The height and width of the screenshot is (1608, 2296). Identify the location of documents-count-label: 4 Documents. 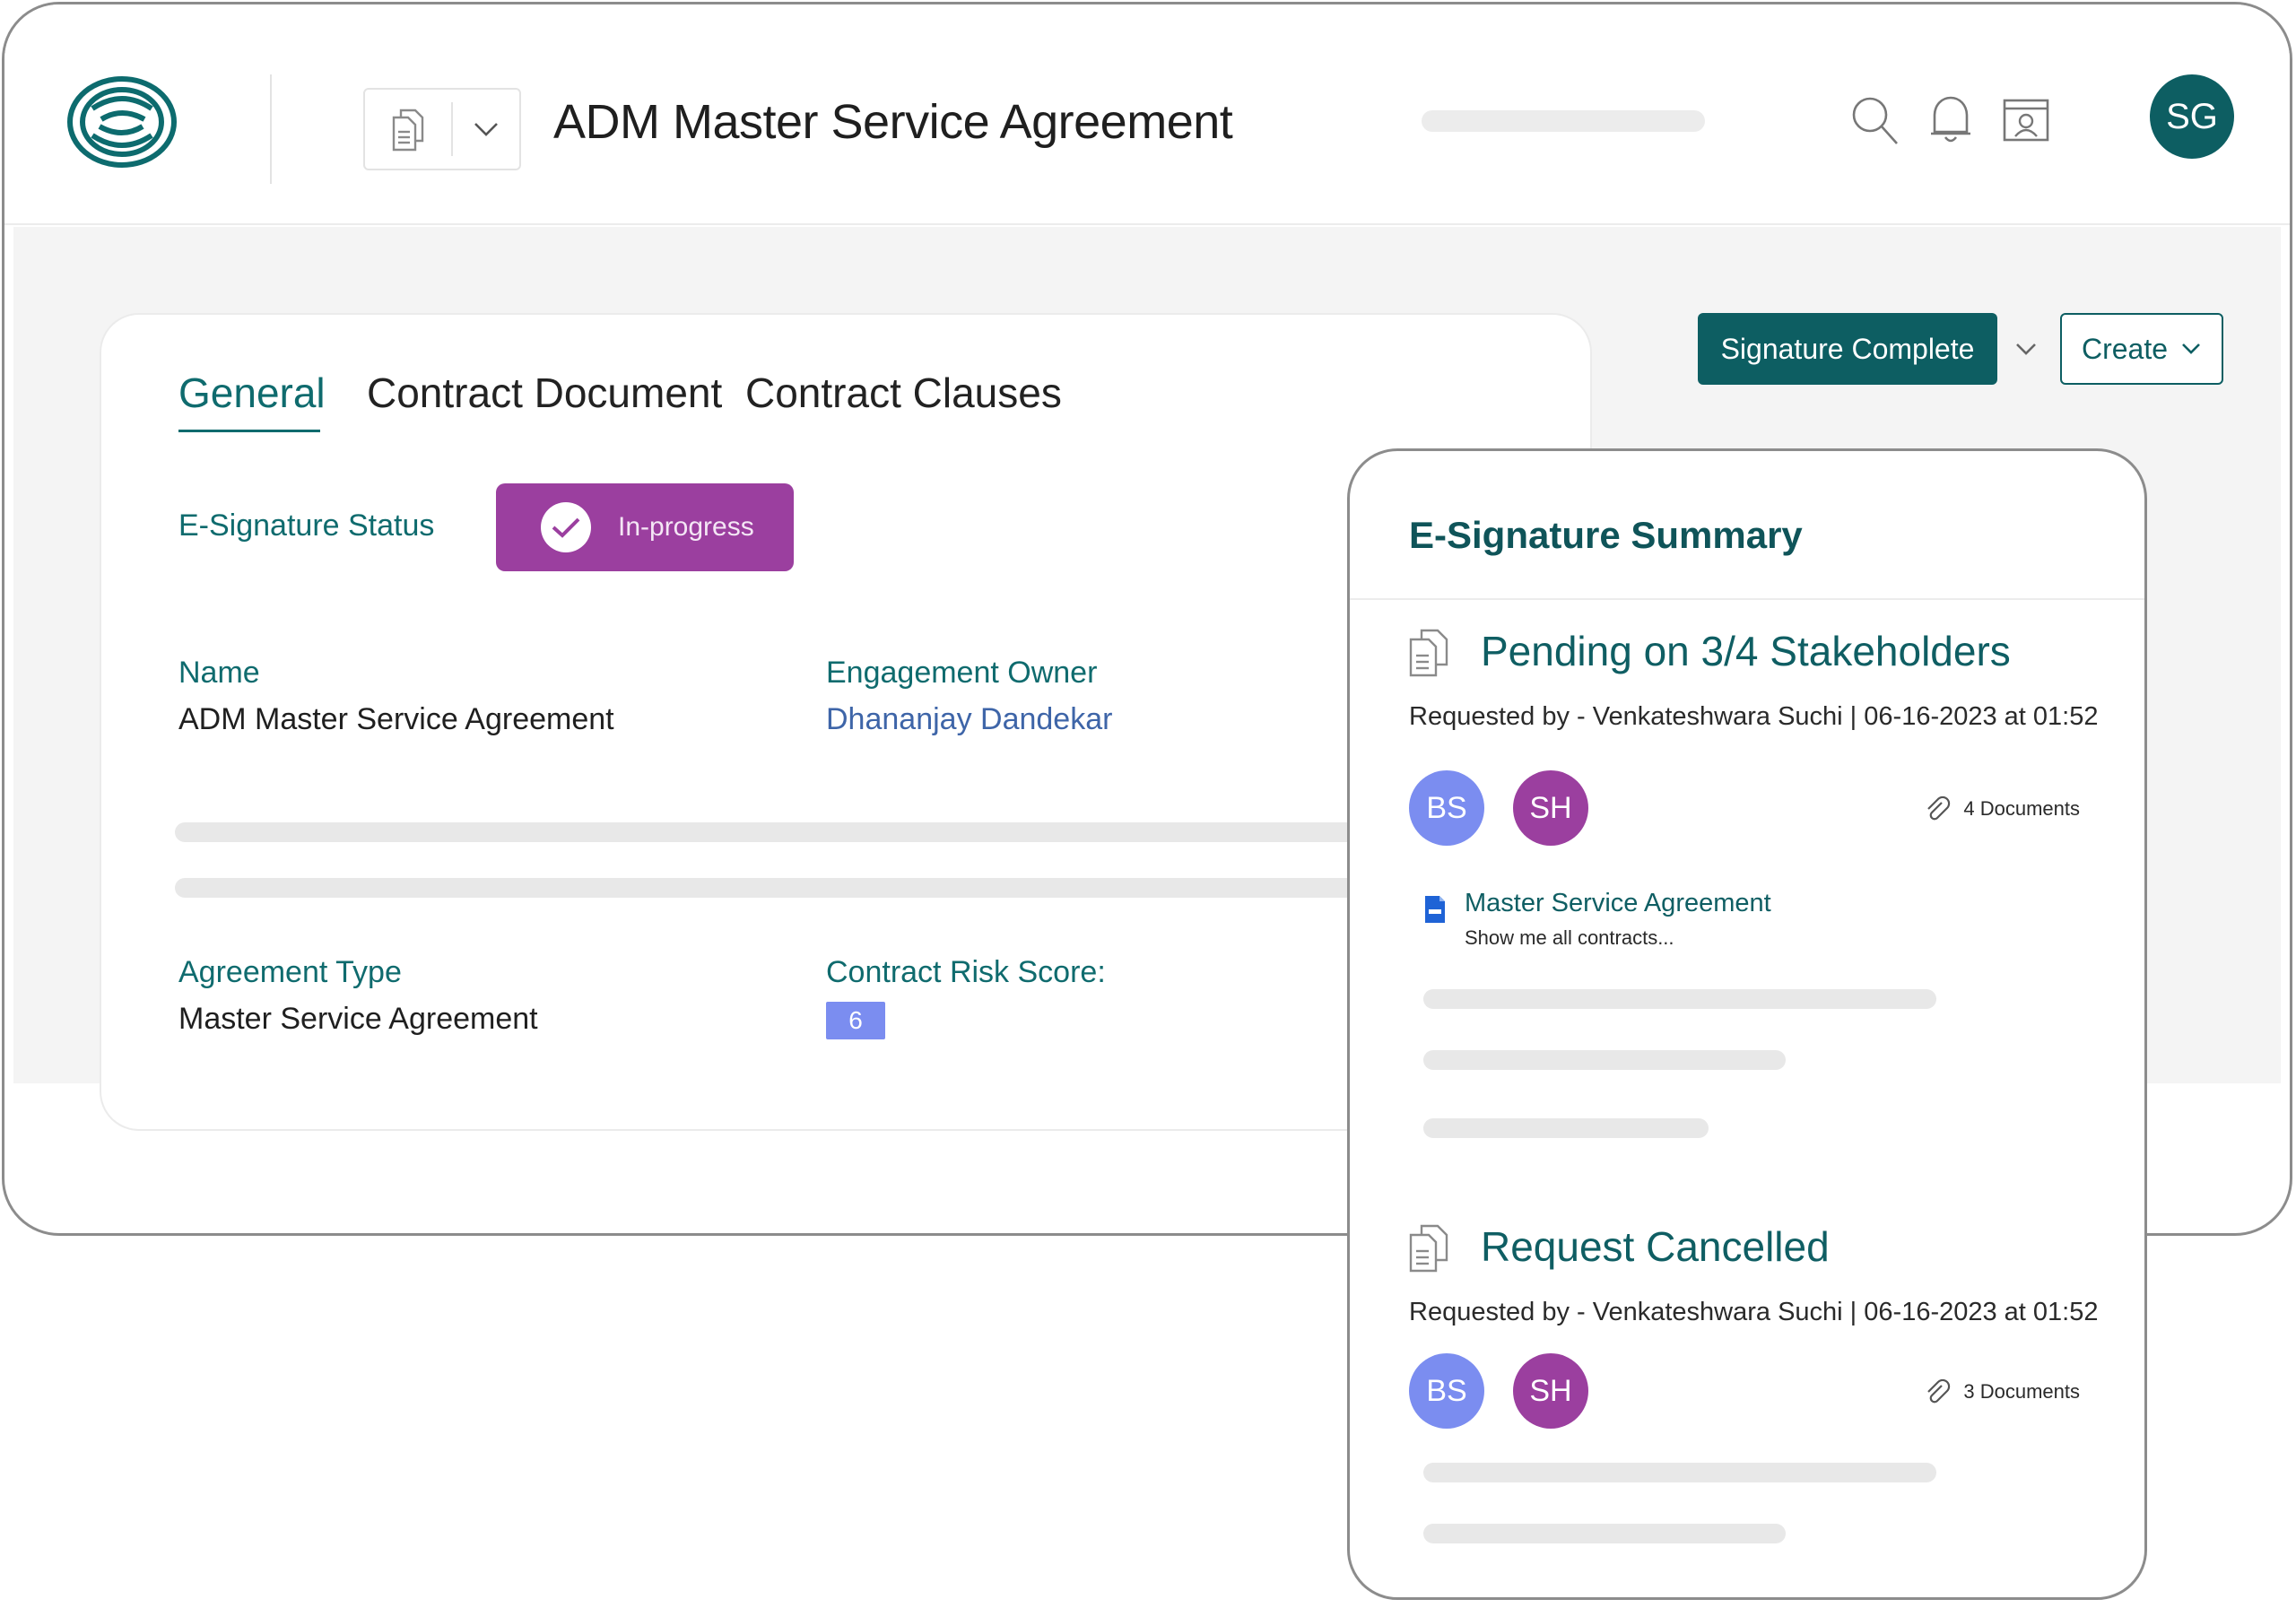
(2021, 808).